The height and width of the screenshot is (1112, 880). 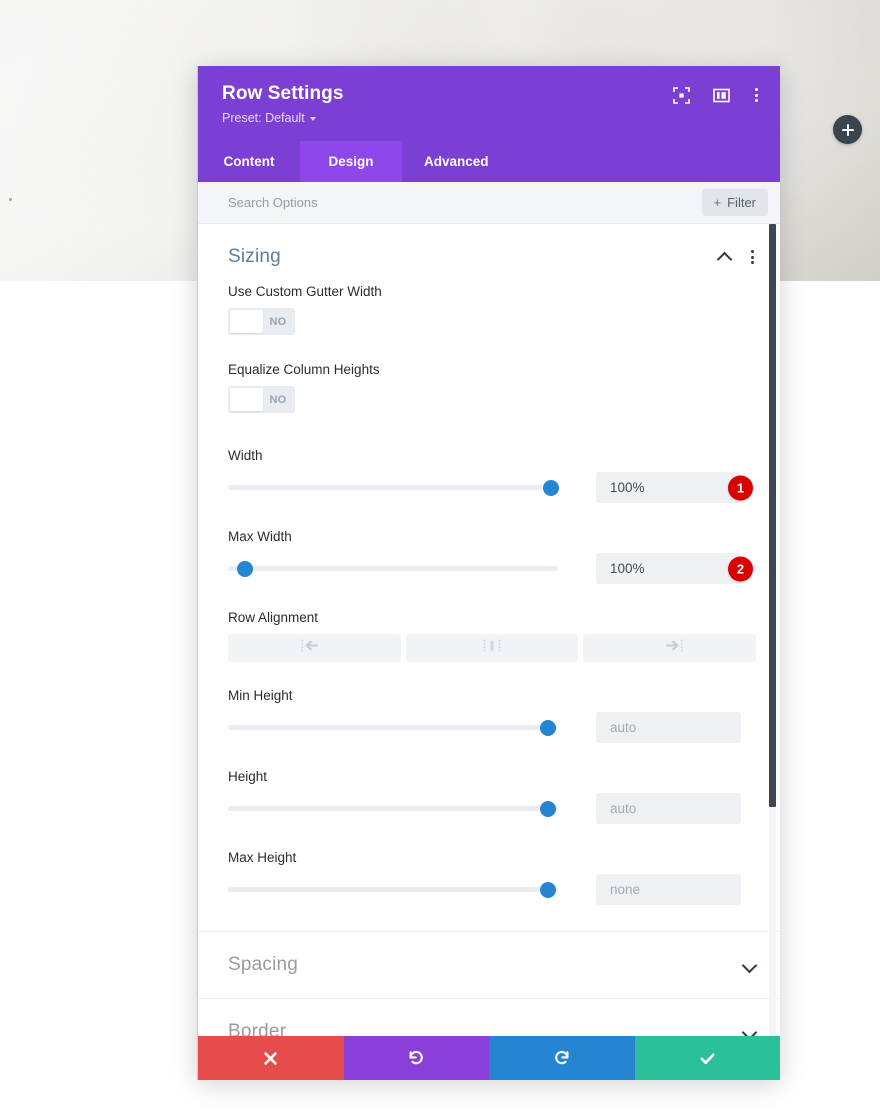 I want to click on search-row: + Filter, so click(x=489, y=203).